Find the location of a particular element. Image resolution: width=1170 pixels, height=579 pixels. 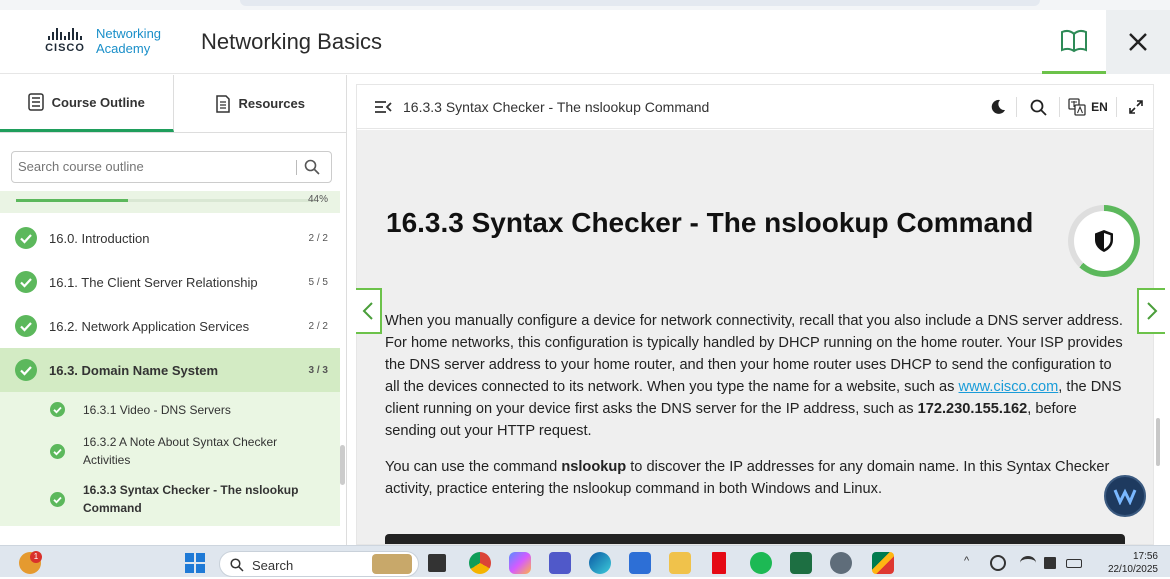

outline-icon is located at coordinates (35, 102).